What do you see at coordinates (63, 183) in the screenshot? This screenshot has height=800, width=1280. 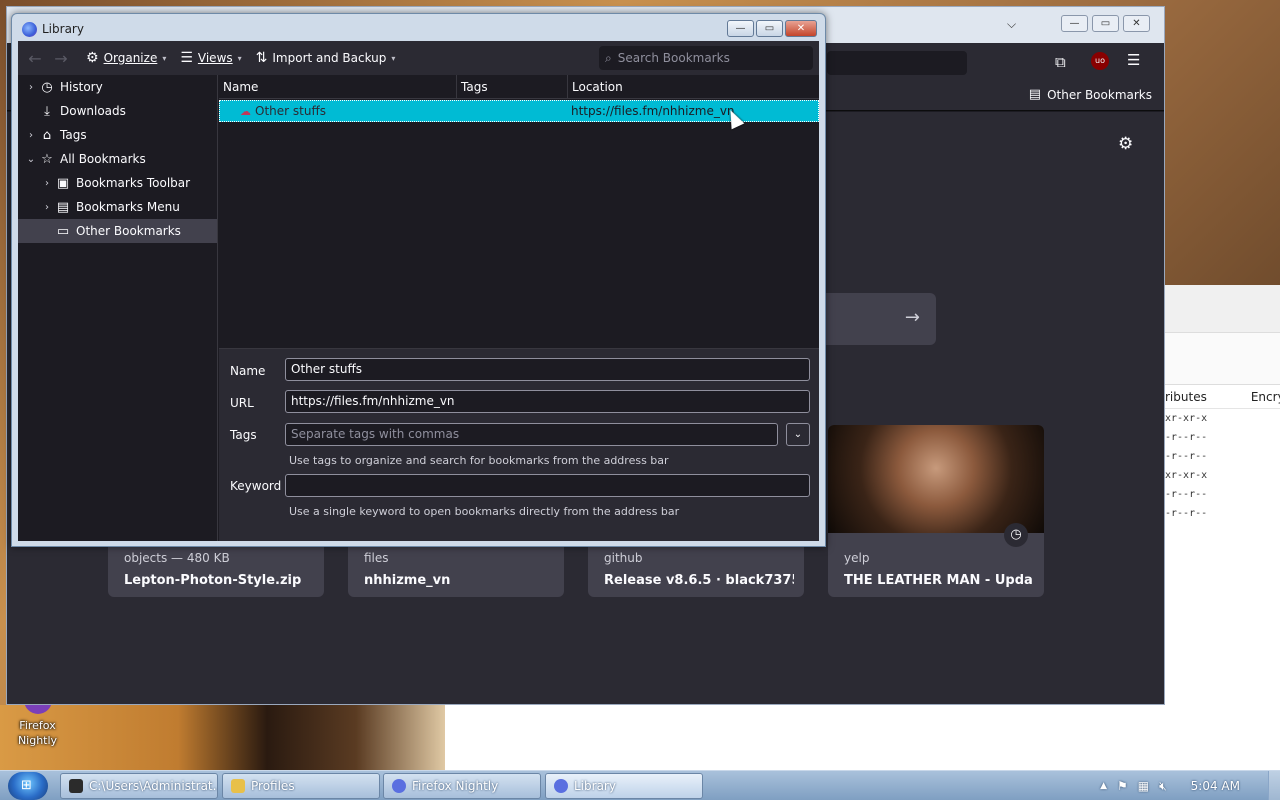 I see `toolbar-icon: ▣` at bounding box center [63, 183].